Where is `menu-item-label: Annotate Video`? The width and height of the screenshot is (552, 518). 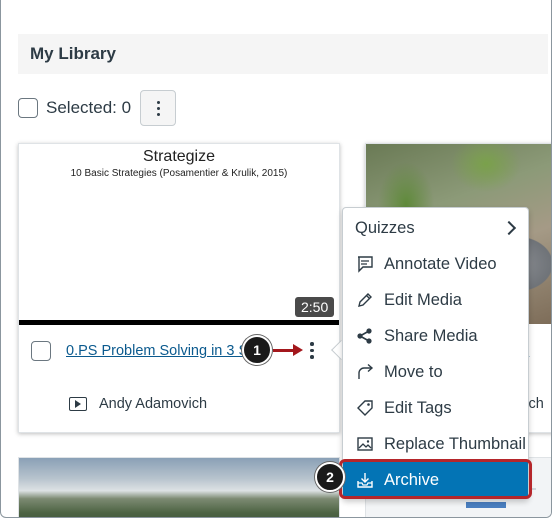
menu-item-label: Annotate Video is located at coordinates (440, 263).